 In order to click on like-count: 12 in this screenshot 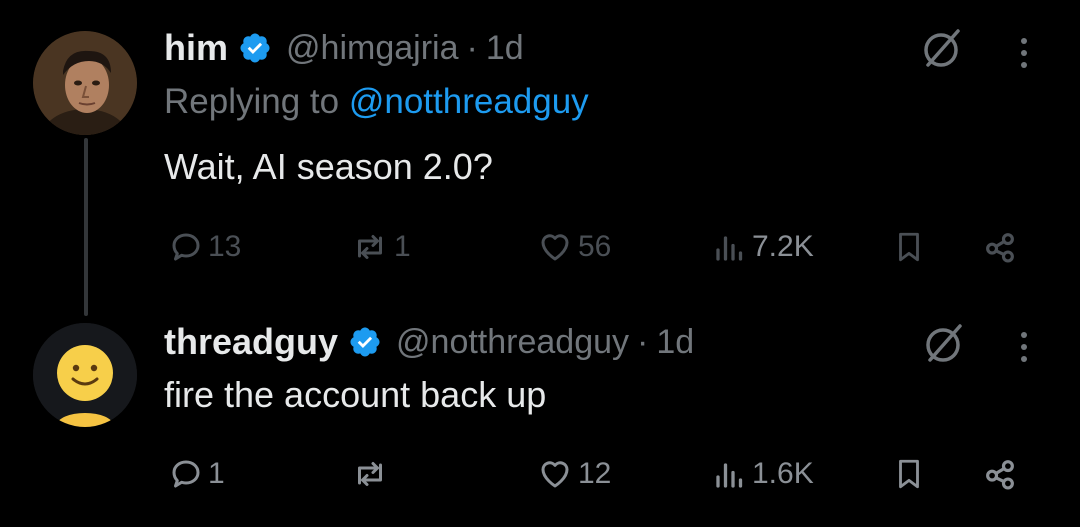, I will do `click(595, 473)`.